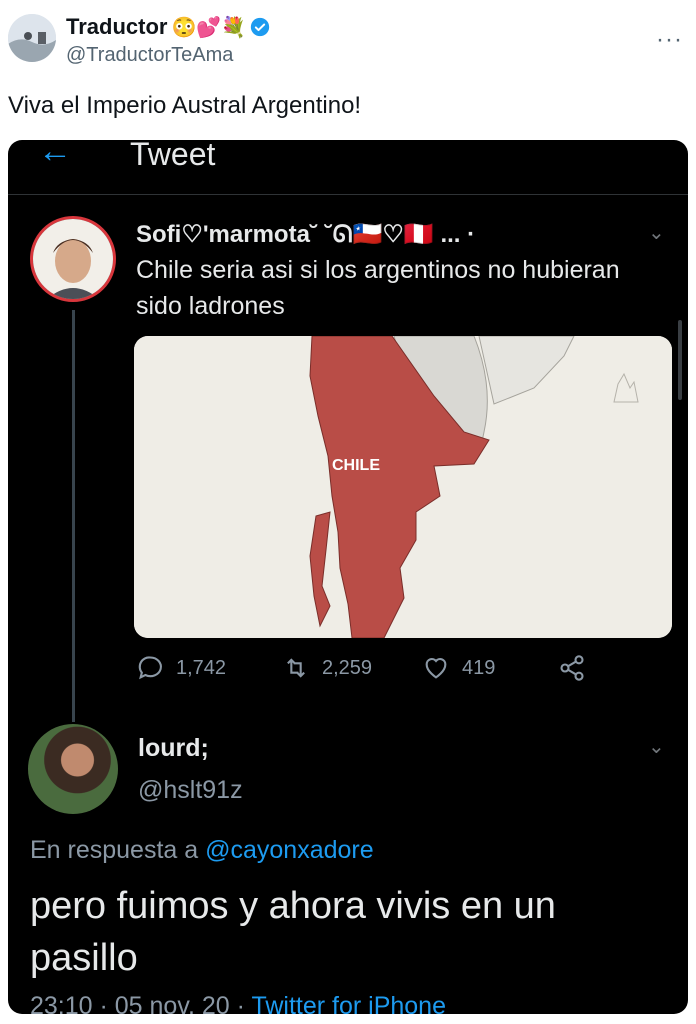 This screenshot has height=1024, width=696. I want to click on reply-client: Twitter for iPhone, so click(348, 1003).